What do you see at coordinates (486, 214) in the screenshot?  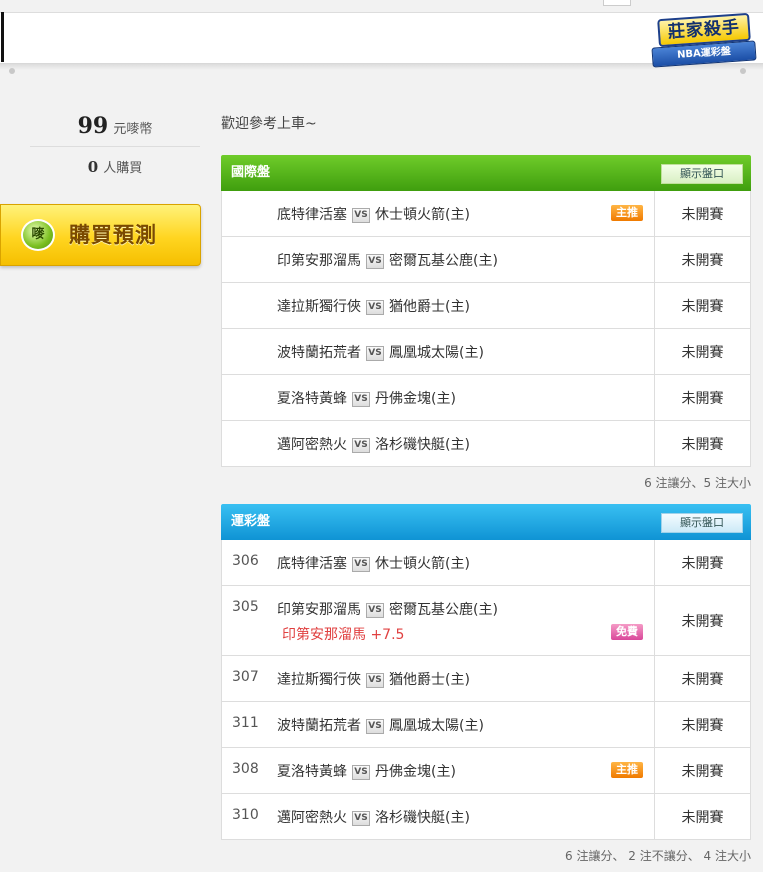 I see `match-row: 底特律活塞 VS 休士頓火箭(主) 主推 未開賽` at bounding box center [486, 214].